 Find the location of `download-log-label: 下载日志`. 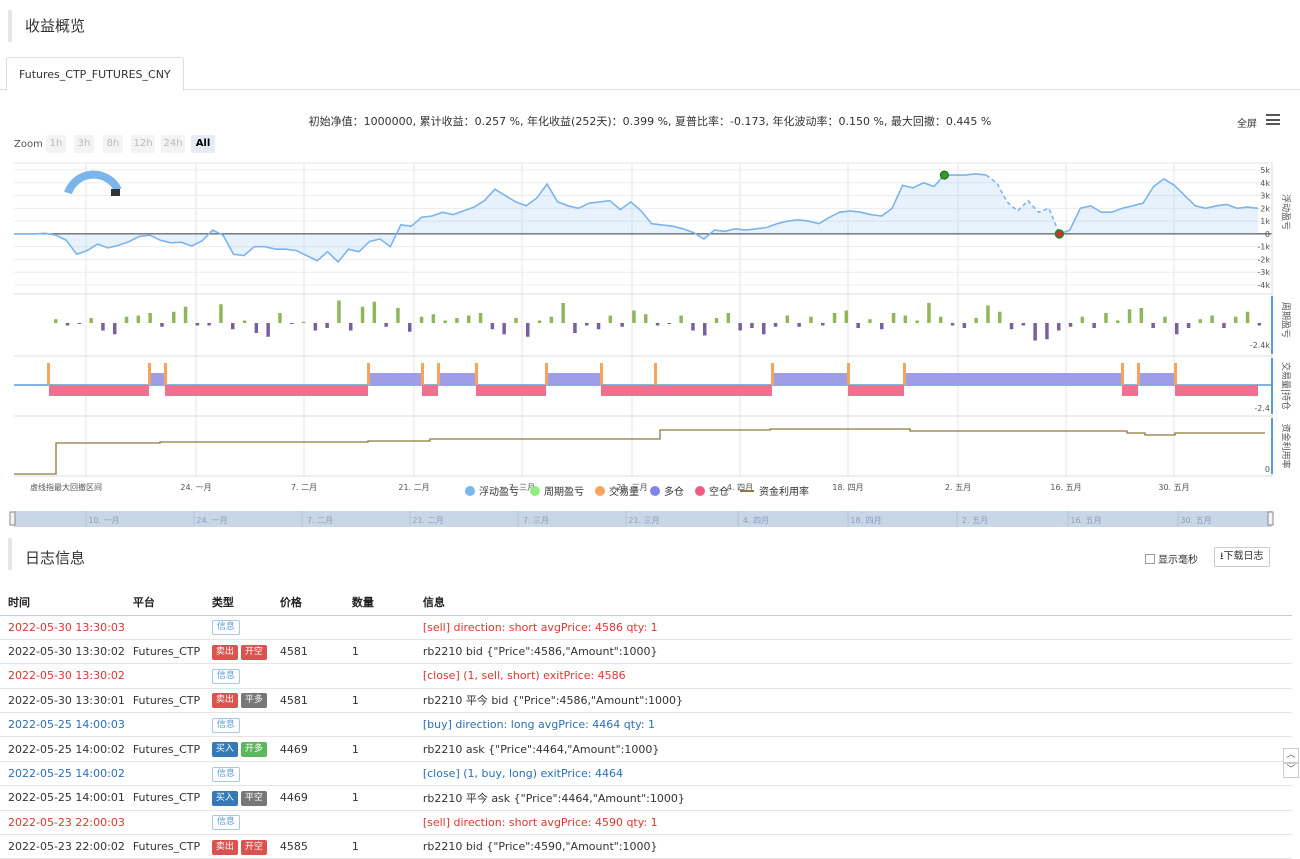

download-log-label: 下载日志 is located at coordinates (1243, 556).